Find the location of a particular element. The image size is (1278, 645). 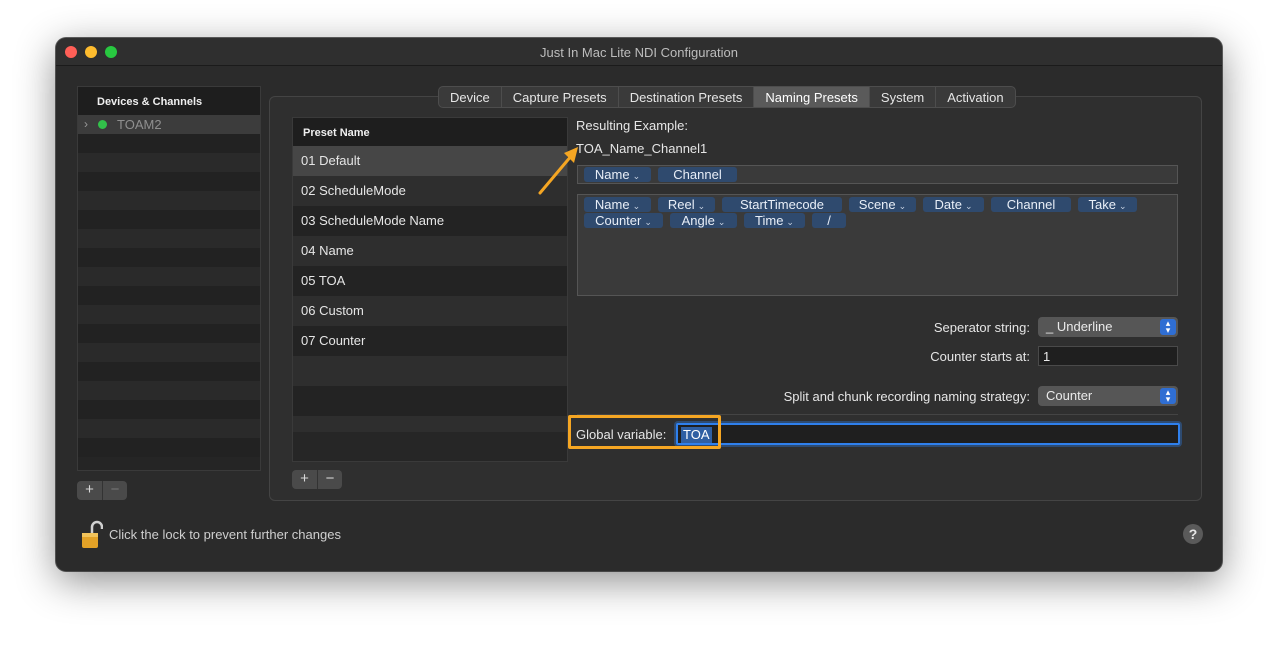

unlocked-padlock-icon is located at coordinates (92, 535).